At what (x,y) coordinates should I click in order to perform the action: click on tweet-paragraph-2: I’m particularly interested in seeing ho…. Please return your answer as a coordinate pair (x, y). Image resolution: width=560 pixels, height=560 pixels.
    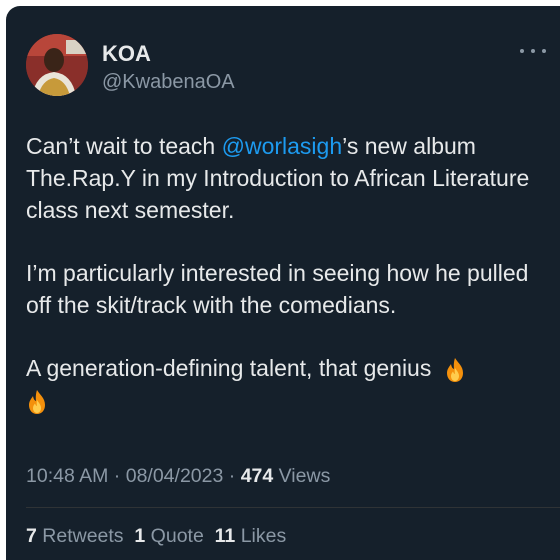
    Looking at the image, I should click on (277, 289).